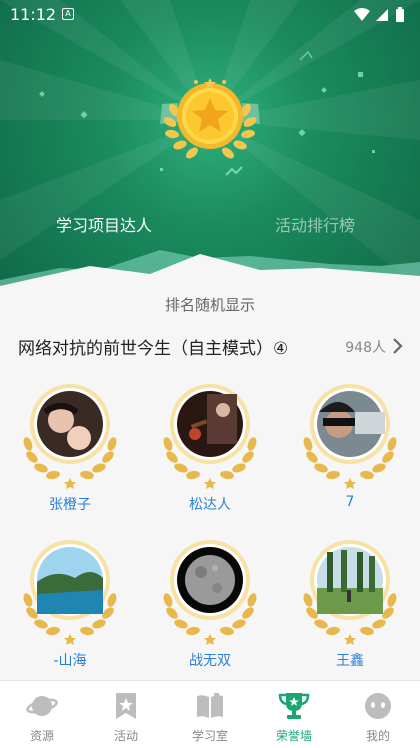 Image resolution: width=420 pixels, height=748 pixels. Describe the element at coordinates (210, 270) in the screenshot. I see `mountain-divider` at that location.